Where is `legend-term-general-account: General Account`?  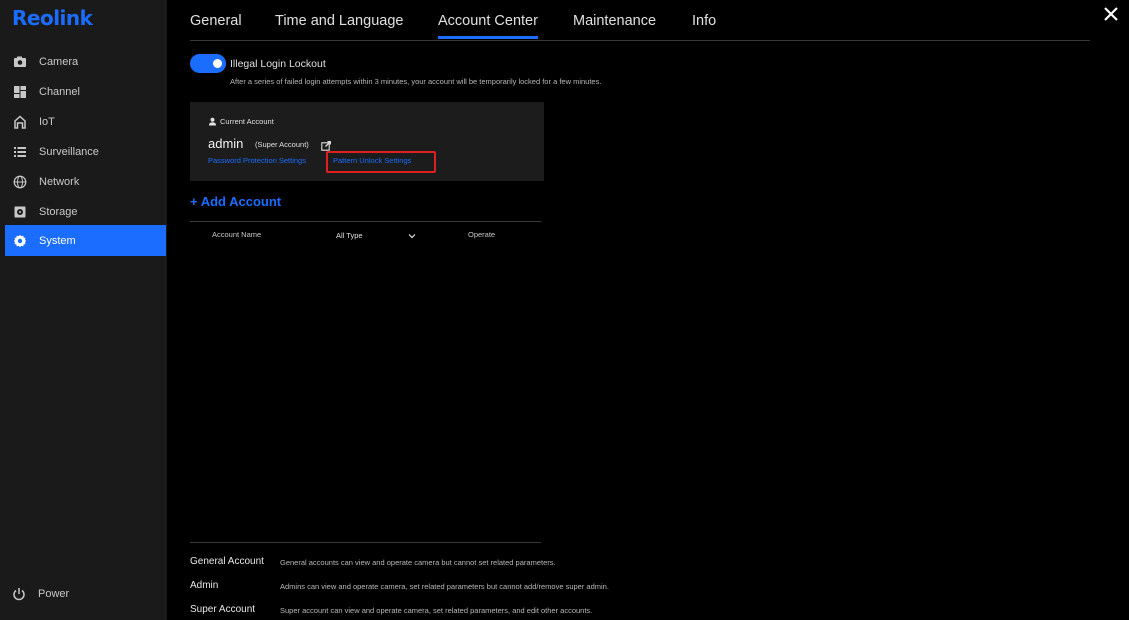
legend-term-general-account: General Account is located at coordinates (227, 561).